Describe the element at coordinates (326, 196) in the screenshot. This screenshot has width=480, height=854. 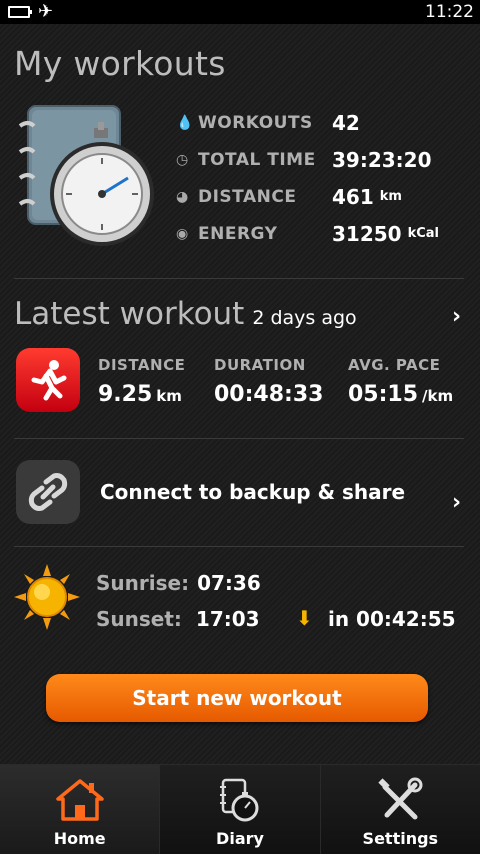
I see `stat-distance: ◕ DISTANCE 461 km` at that location.